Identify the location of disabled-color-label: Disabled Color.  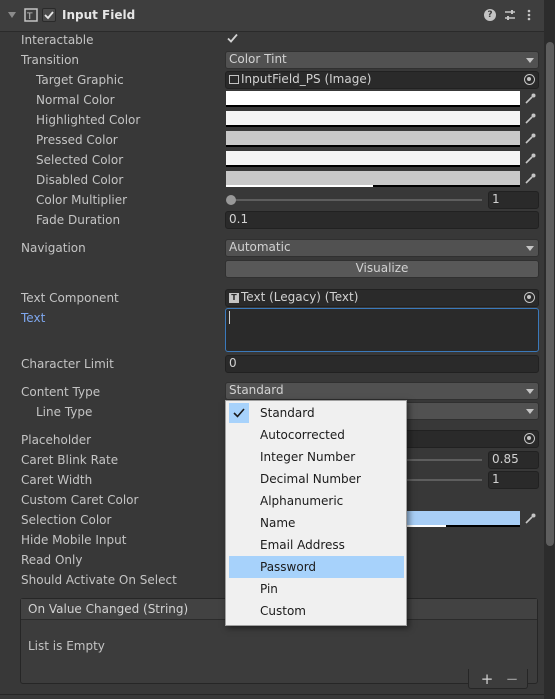
(80, 180).